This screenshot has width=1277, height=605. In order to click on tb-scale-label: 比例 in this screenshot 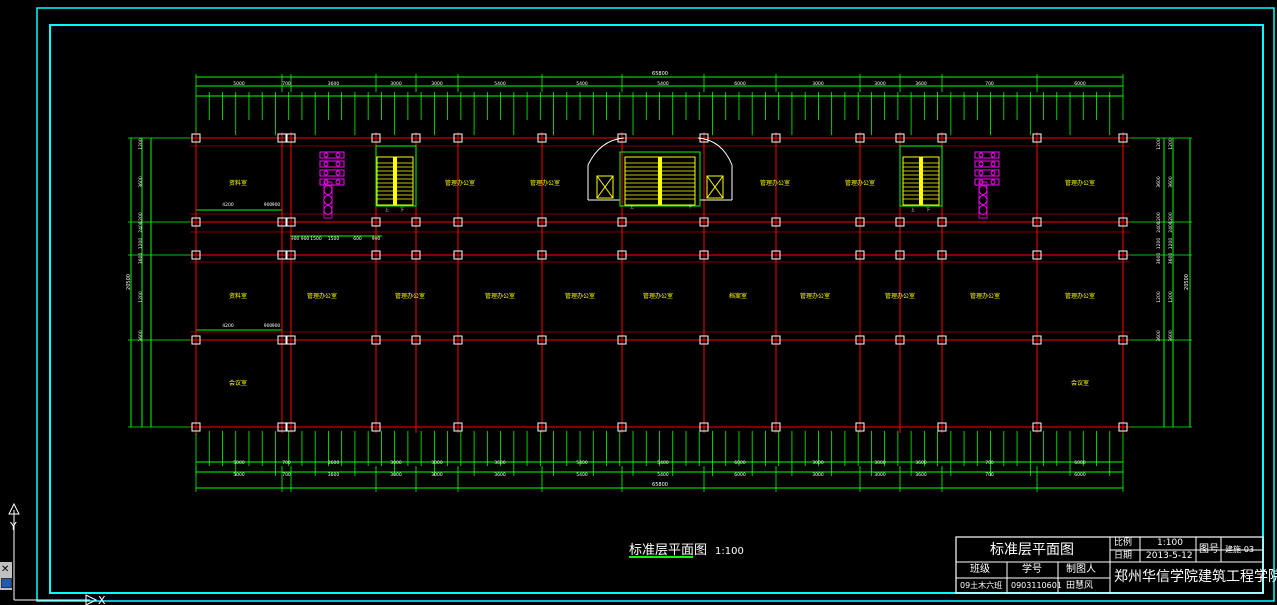, I will do `click(1123, 543)`.